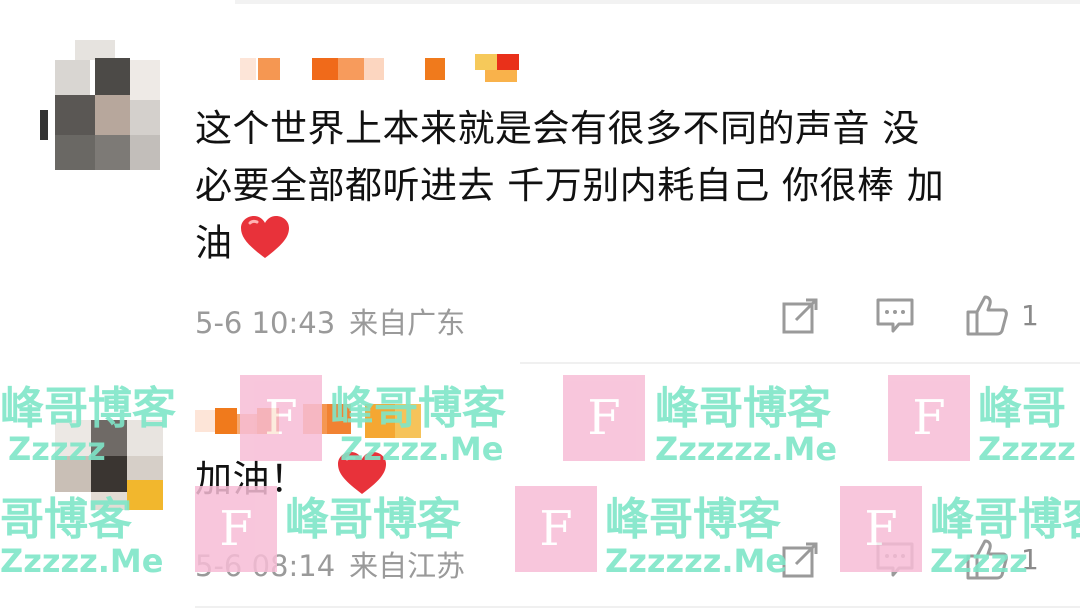 This screenshot has width=1080, height=616. I want to click on comment-text: 加油！, so click(291, 481).